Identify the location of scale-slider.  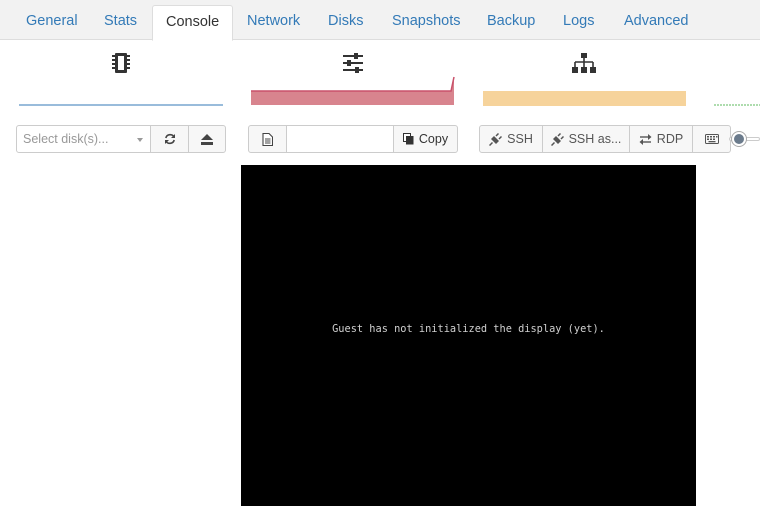
(744, 139).